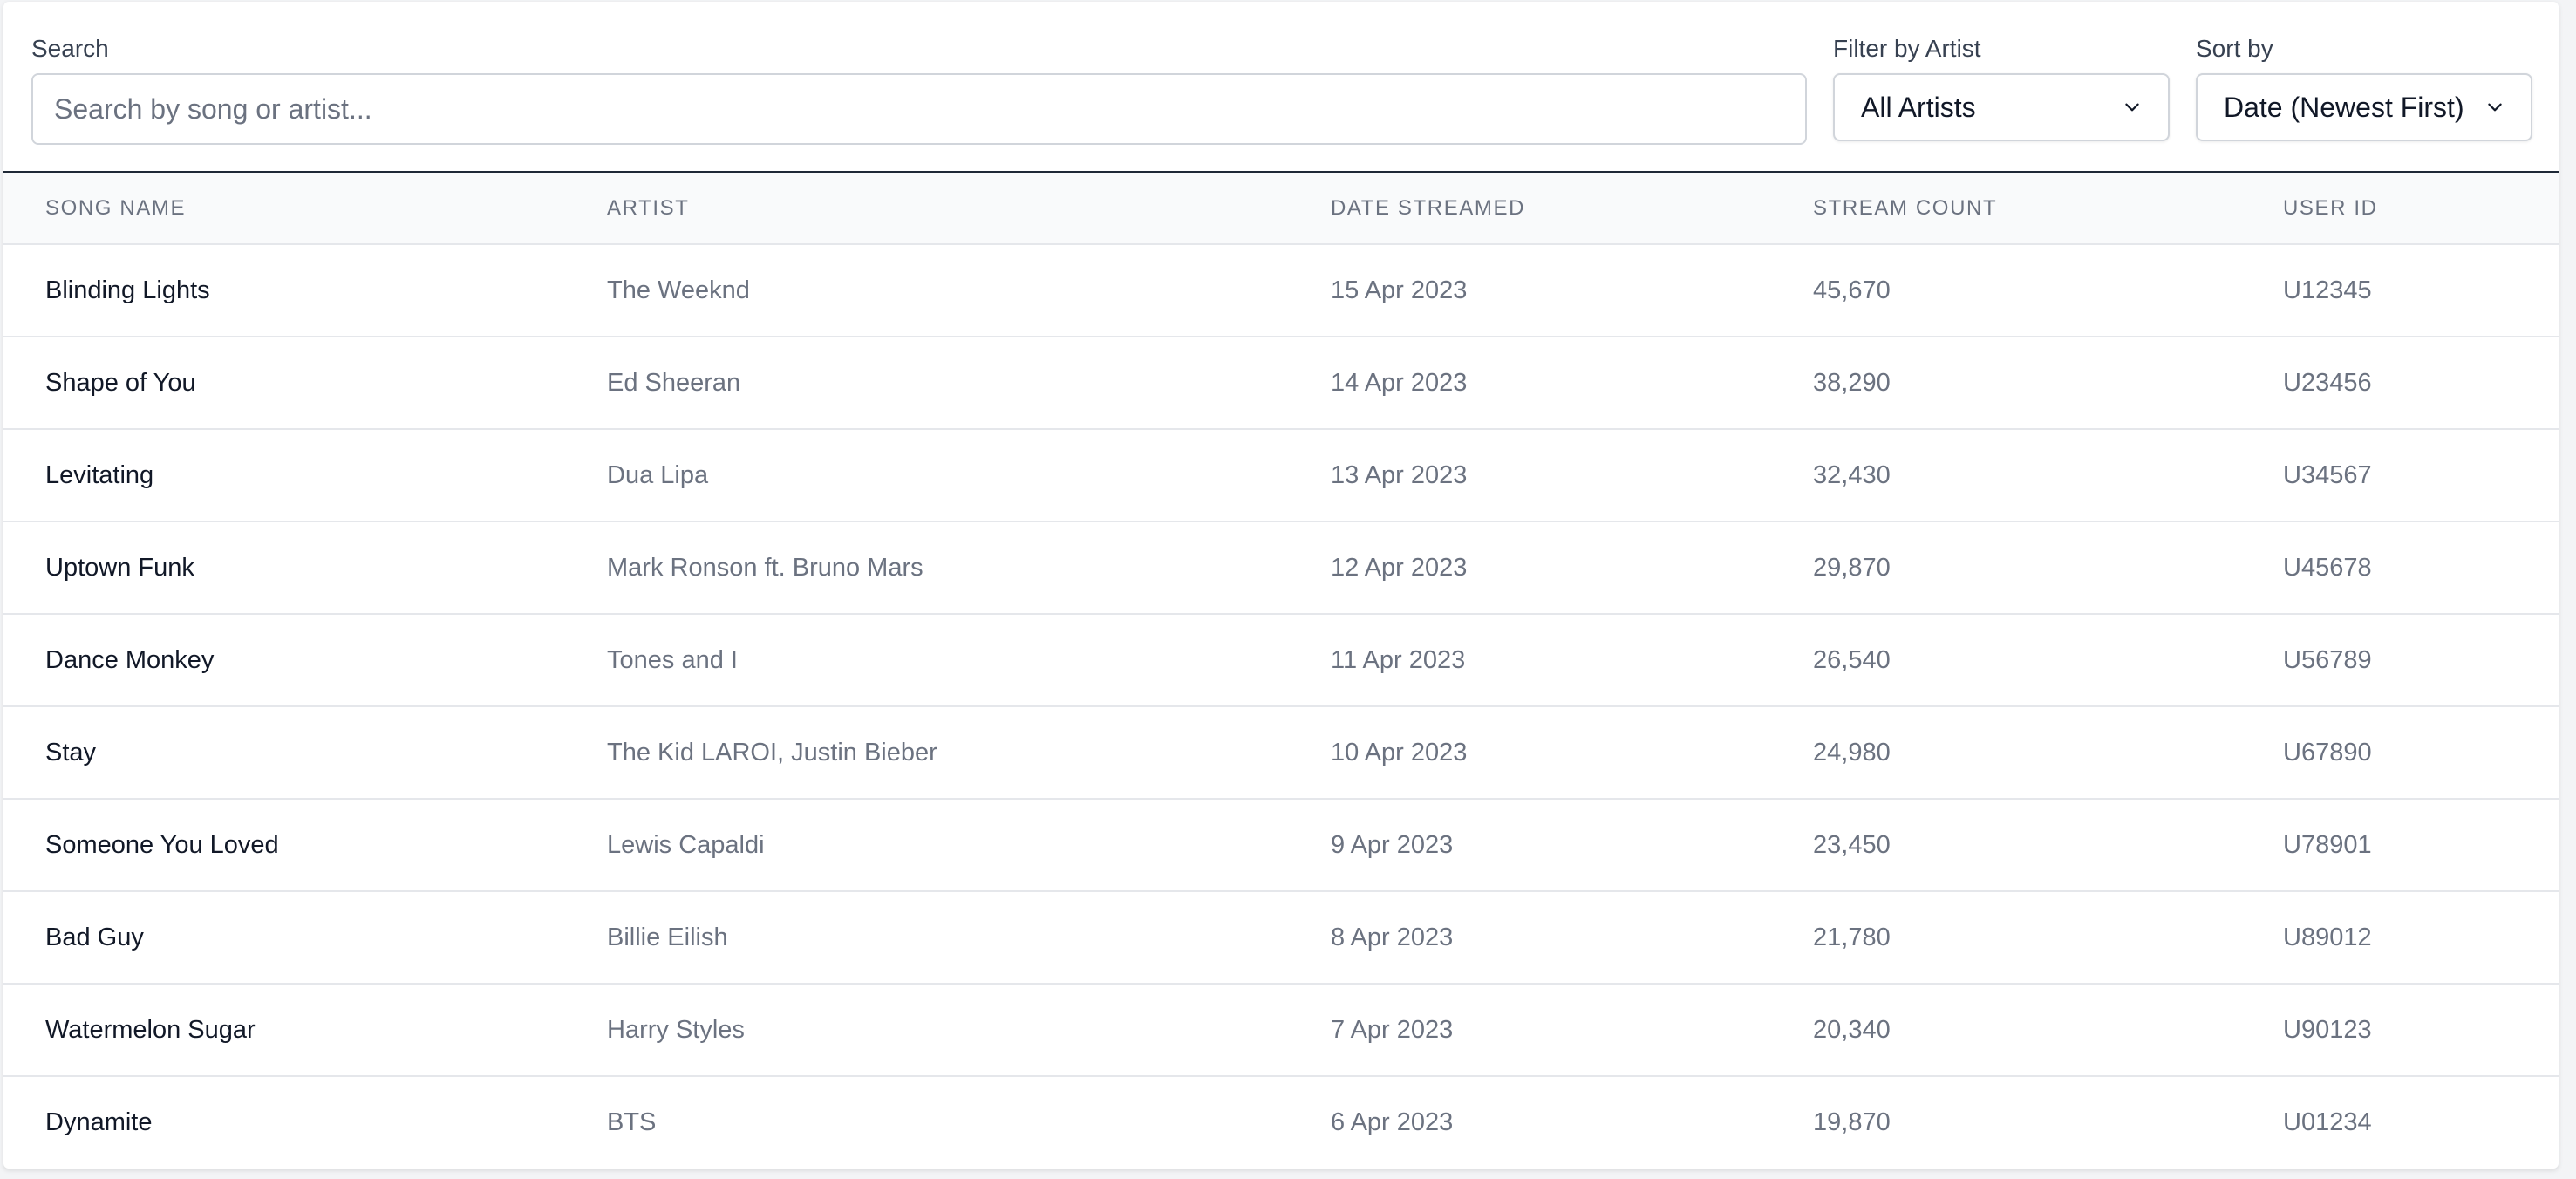 This screenshot has height=1179, width=2576. What do you see at coordinates (2235, 48) in the screenshot?
I see `sort-label: Sort by` at bounding box center [2235, 48].